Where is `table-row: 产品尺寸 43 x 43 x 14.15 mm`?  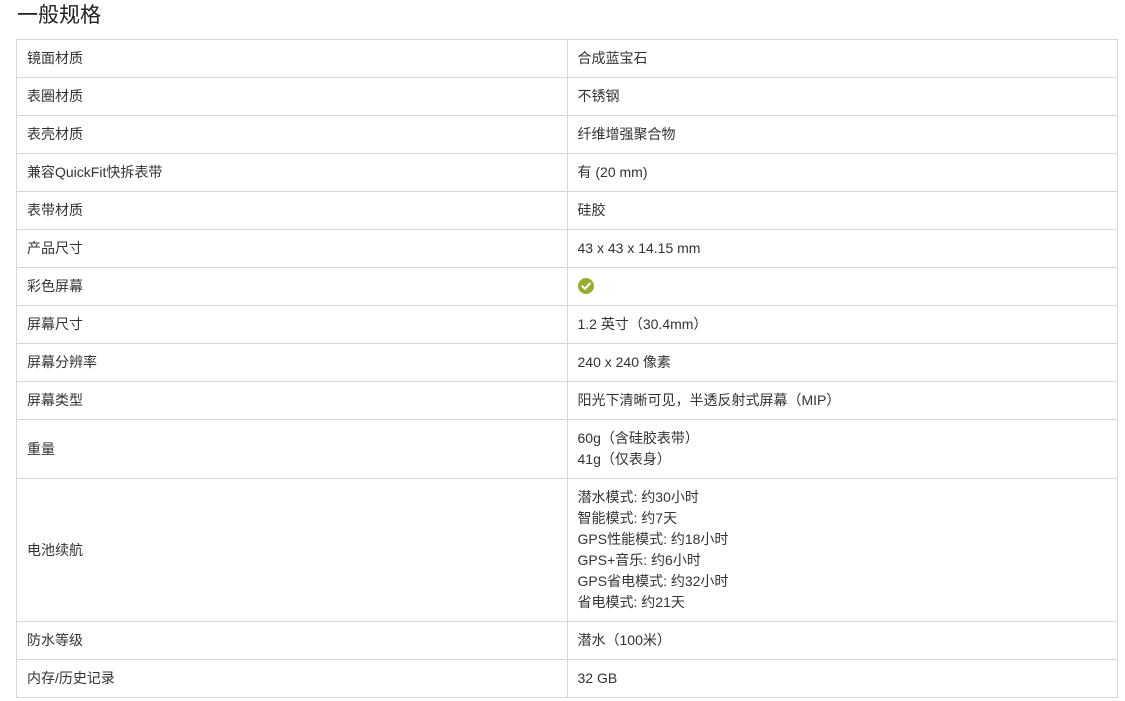
table-row: 产品尺寸 43 x 43 x 14.15 mm is located at coordinates (567, 248).